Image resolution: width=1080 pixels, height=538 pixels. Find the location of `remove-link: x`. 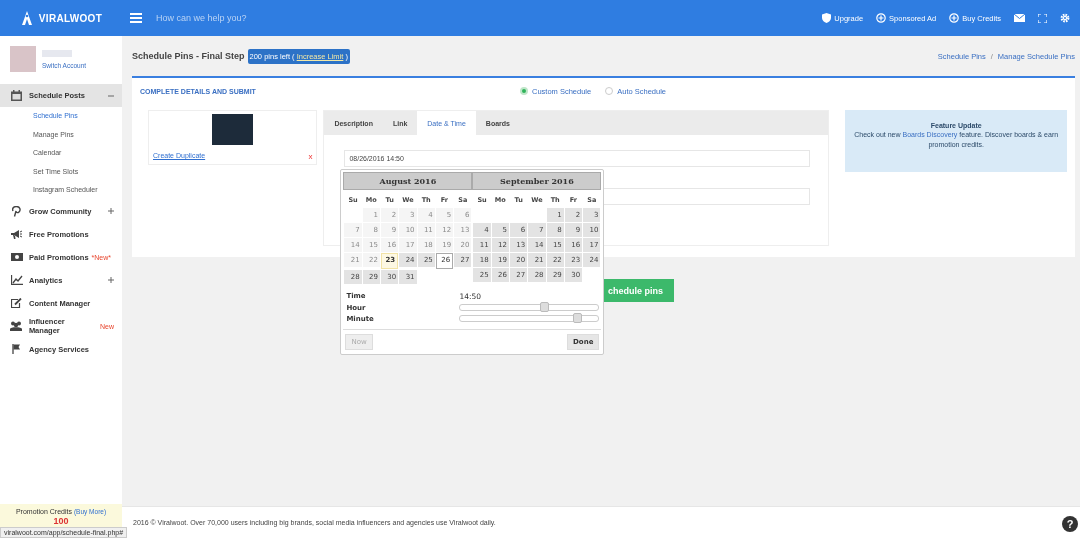

remove-link: x is located at coordinates (310, 156).